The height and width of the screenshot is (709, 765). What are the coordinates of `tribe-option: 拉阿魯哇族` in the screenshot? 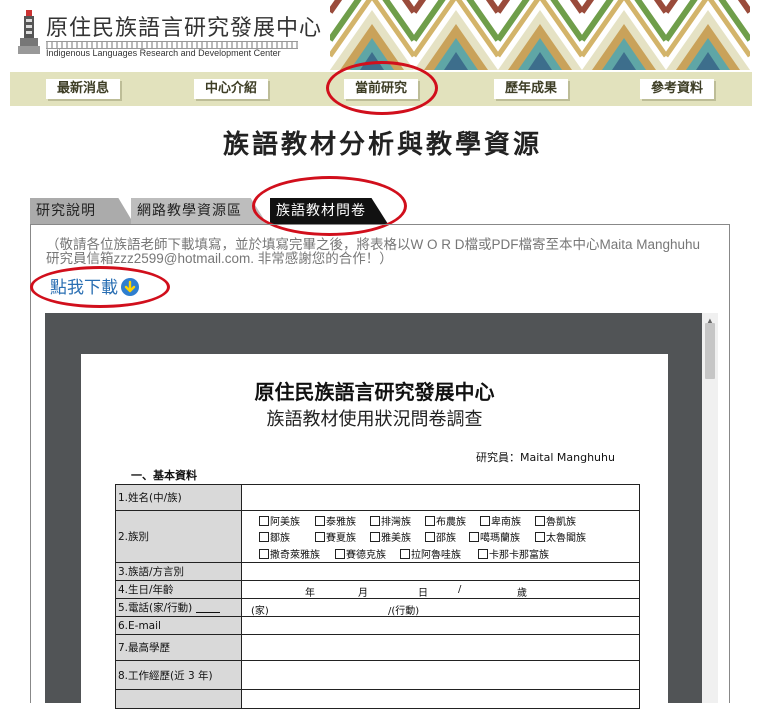 It's located at (430, 553).